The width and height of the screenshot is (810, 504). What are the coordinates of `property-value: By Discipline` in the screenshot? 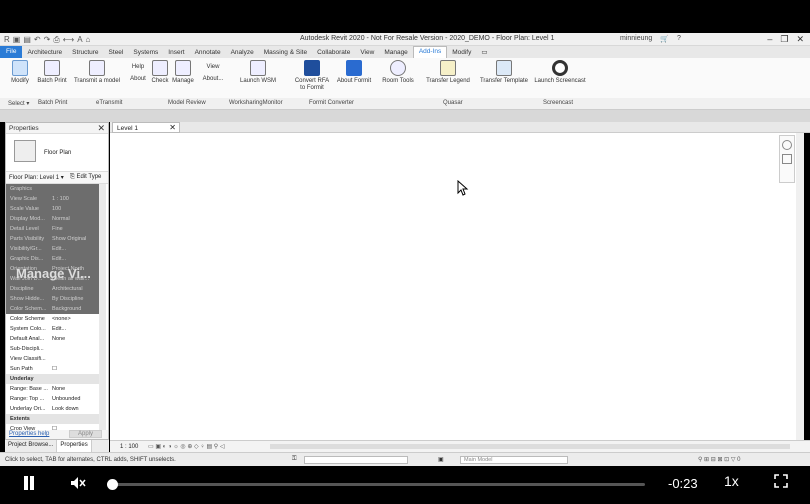 It's located at (74, 299).